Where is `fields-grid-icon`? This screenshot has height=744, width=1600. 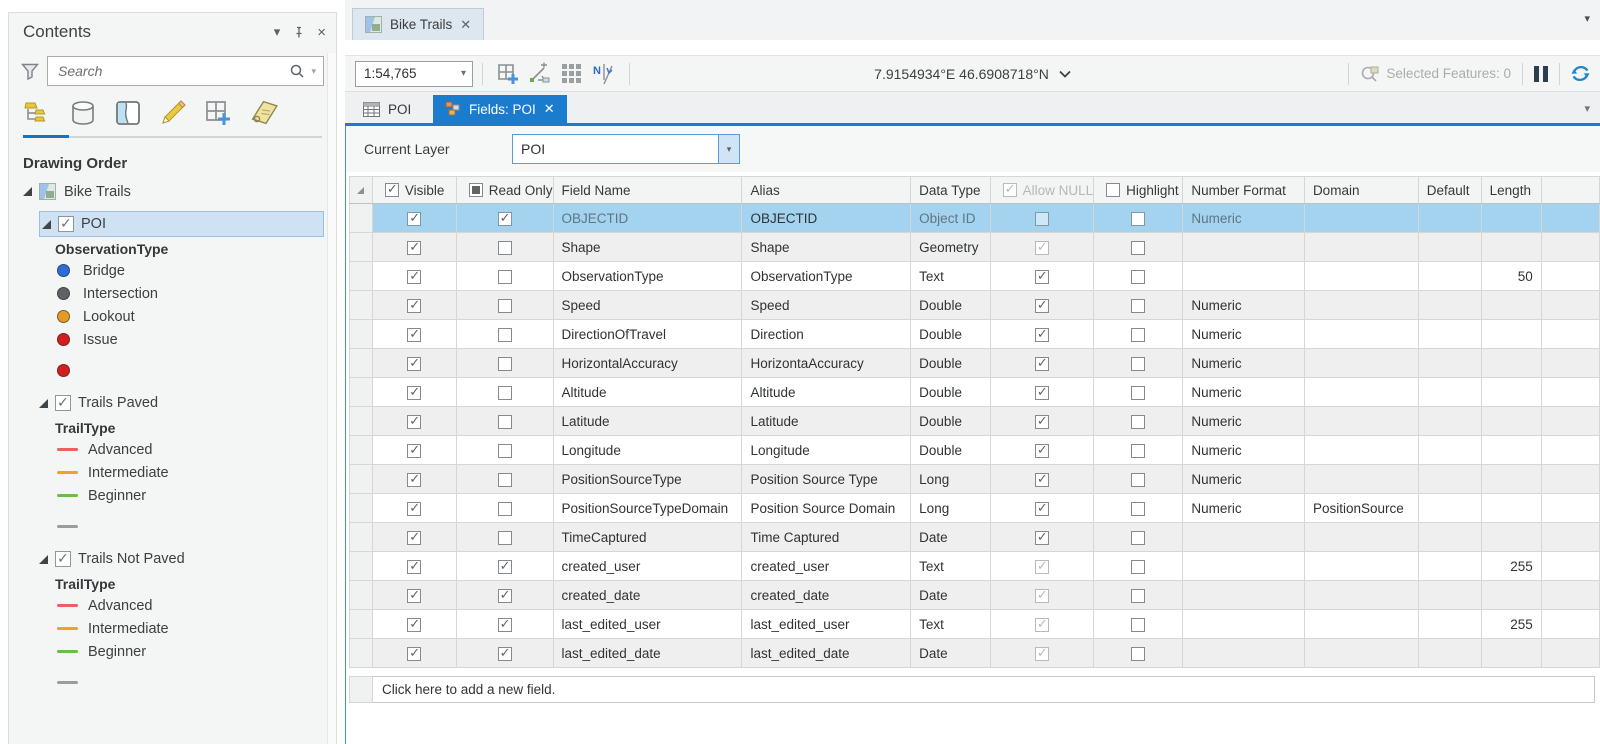
fields-grid-icon is located at coordinates (572, 74).